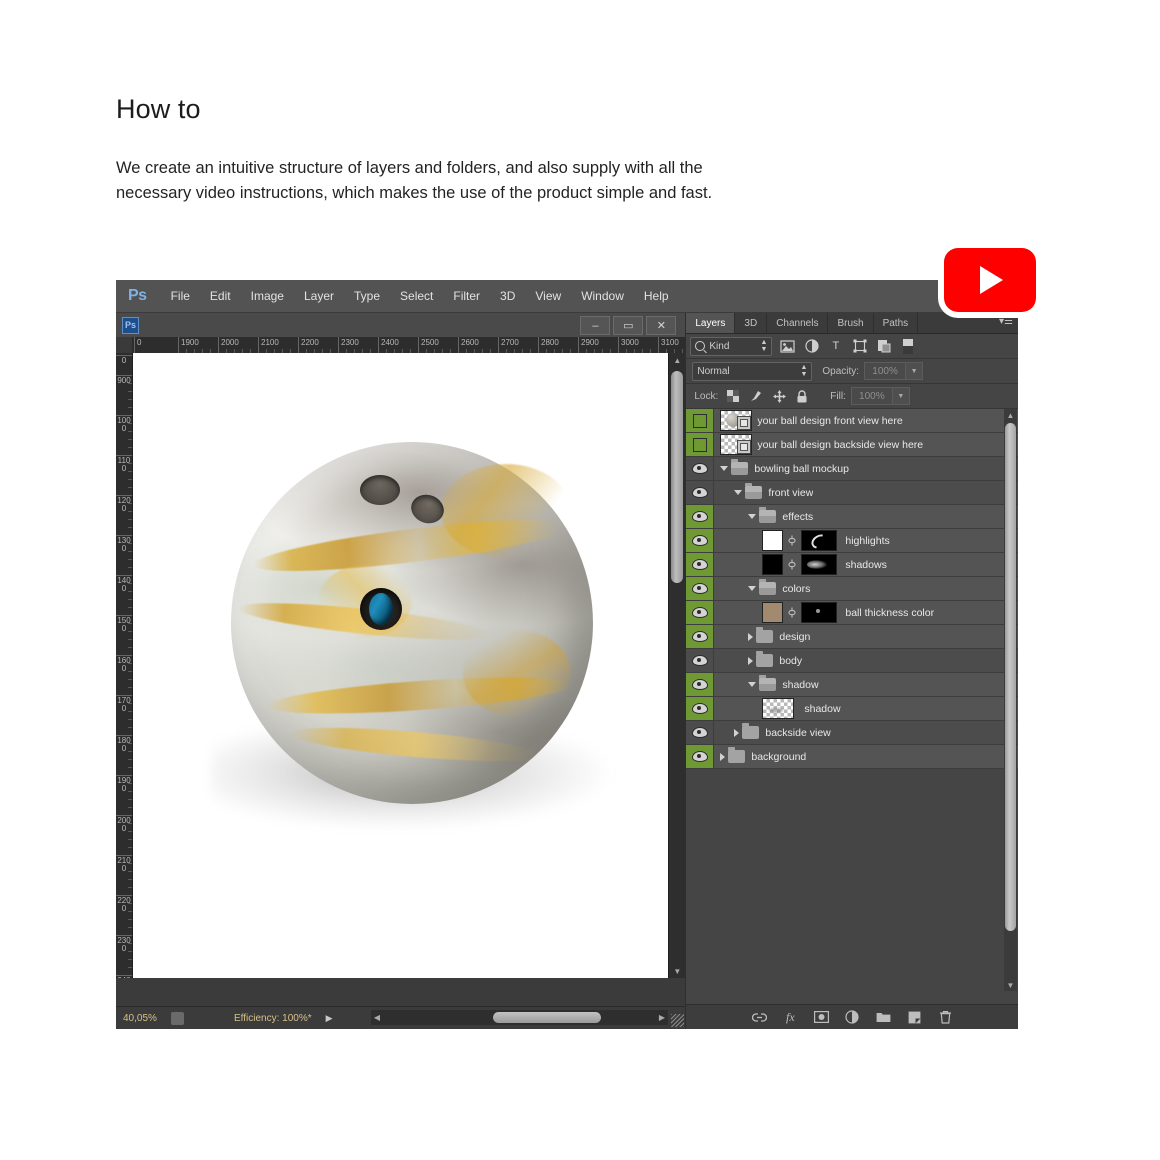 Image resolution: width=1160 pixels, height=1160 pixels. What do you see at coordinates (852, 445) in the screenshot?
I see `layer-row: your ball design backside view here` at bounding box center [852, 445].